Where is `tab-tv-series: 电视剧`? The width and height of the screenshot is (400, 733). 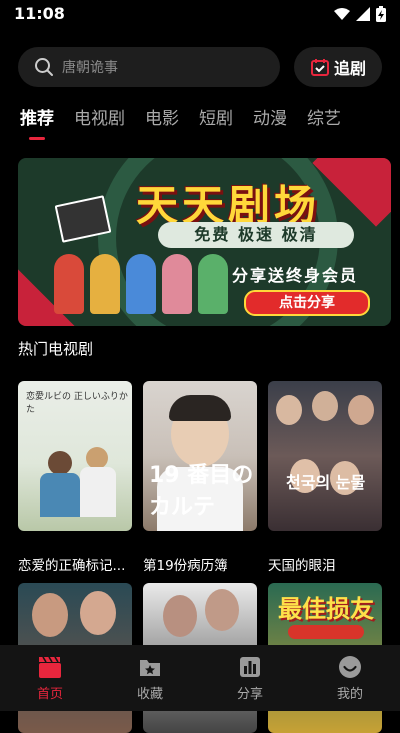 tab-tv-series: 电视剧 is located at coordinates (99, 119).